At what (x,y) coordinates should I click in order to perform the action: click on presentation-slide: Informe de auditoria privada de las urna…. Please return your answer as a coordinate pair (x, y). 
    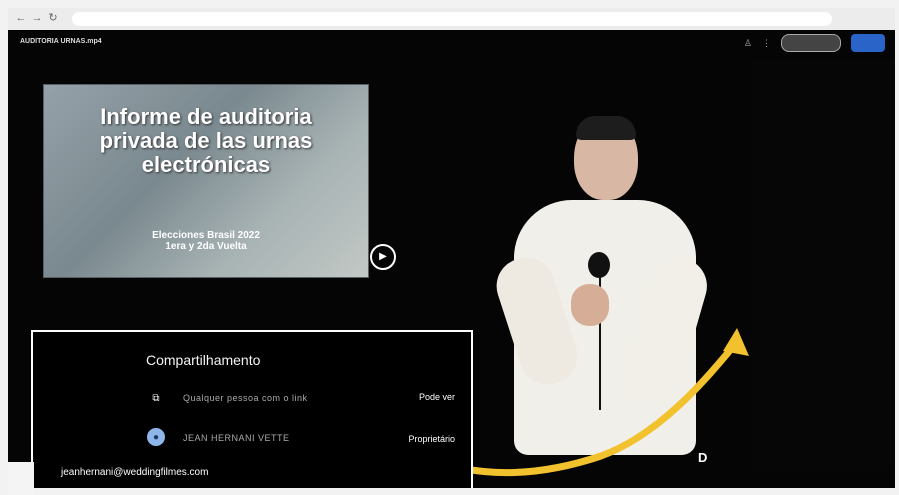
    Looking at the image, I should click on (206, 181).